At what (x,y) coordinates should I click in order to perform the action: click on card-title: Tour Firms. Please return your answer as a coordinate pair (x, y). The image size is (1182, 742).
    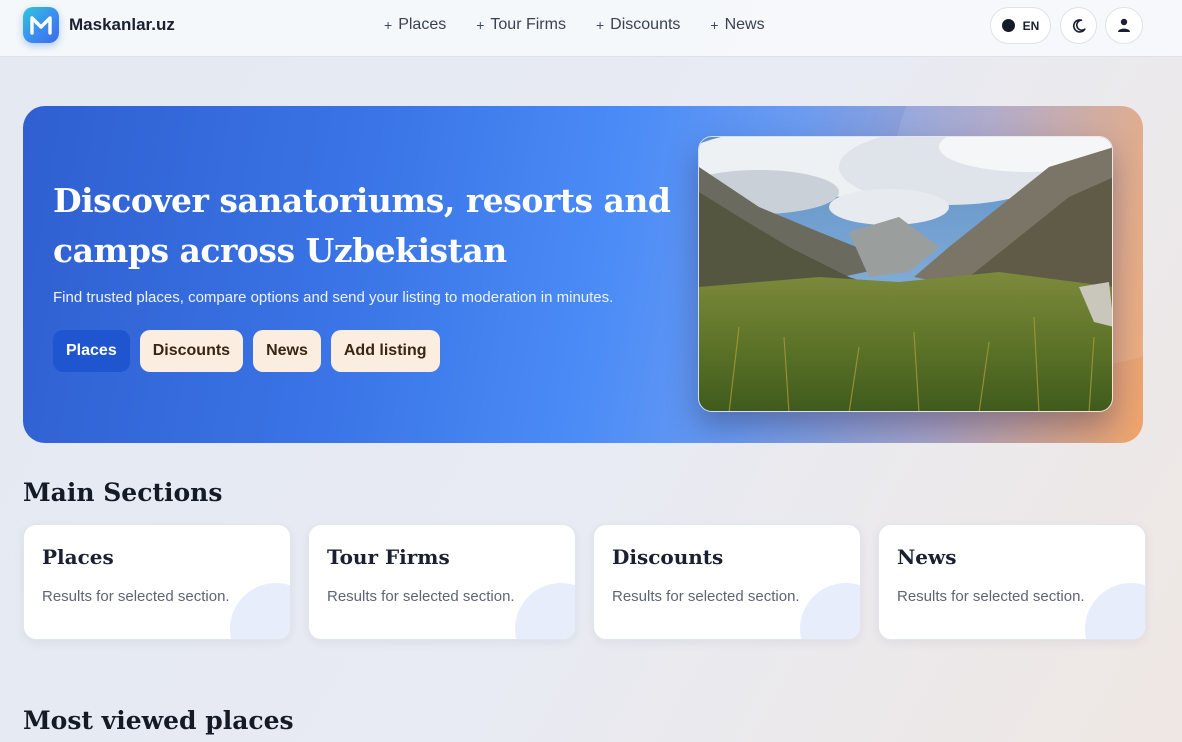
    Looking at the image, I should click on (388, 557).